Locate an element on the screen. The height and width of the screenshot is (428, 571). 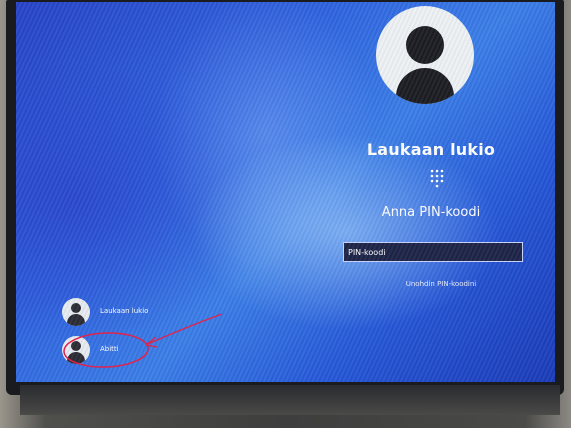
user-tile-label: Laukaan lukio is located at coordinates (124, 311).